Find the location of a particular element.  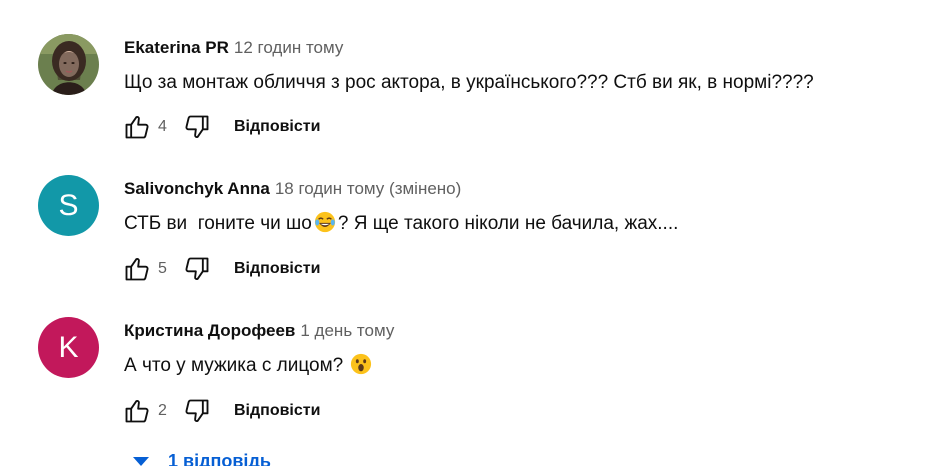

comment-meta: Кристина Дорофеев 1 день тому is located at coordinates (519, 331).